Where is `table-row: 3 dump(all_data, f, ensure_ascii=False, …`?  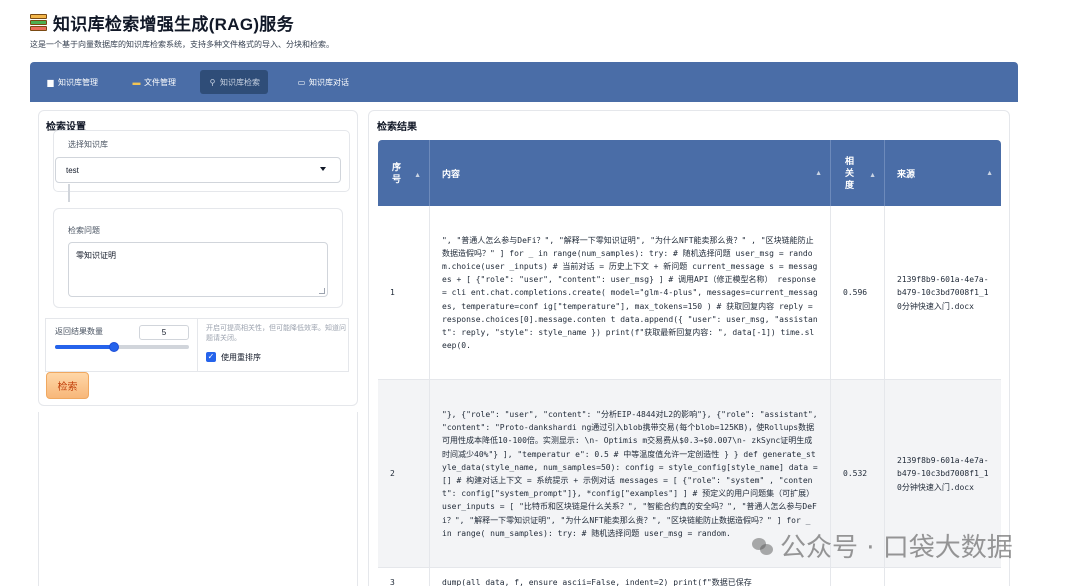
table-row: 3 dump(all_data, f, ensure_ascii=False, … is located at coordinates (689, 577).